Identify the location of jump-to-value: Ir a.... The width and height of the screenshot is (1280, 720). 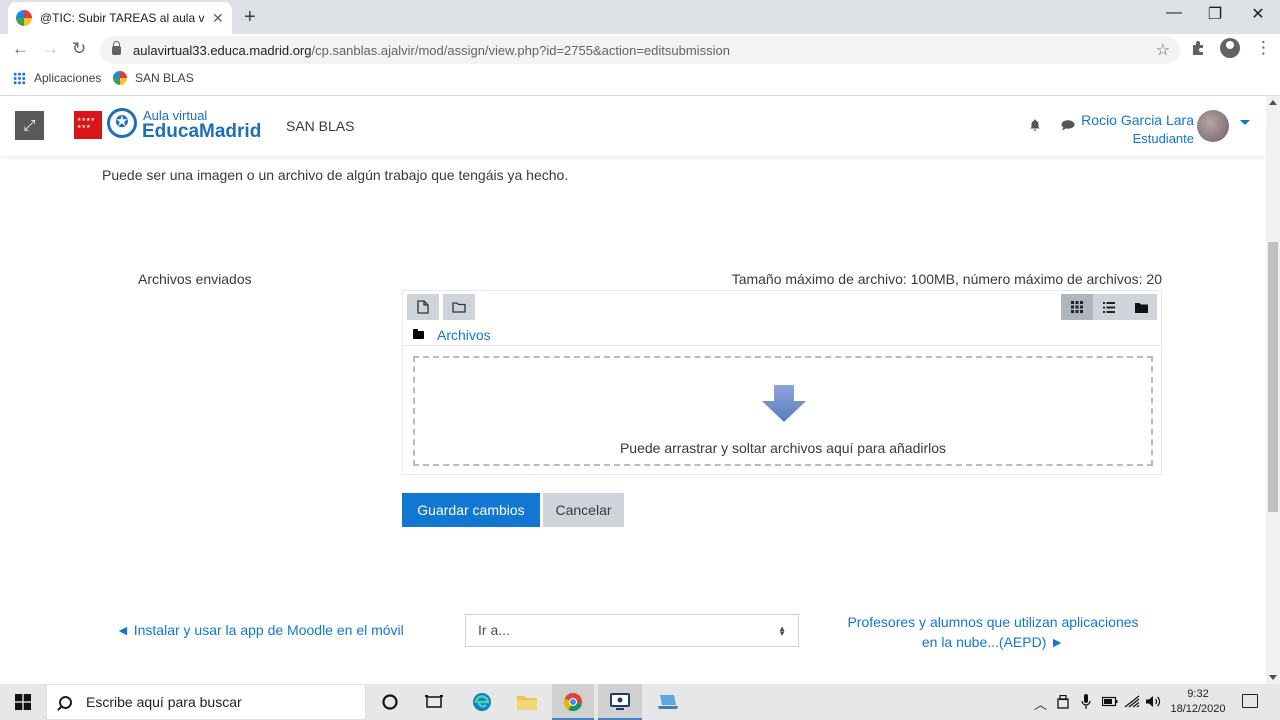
(494, 630).